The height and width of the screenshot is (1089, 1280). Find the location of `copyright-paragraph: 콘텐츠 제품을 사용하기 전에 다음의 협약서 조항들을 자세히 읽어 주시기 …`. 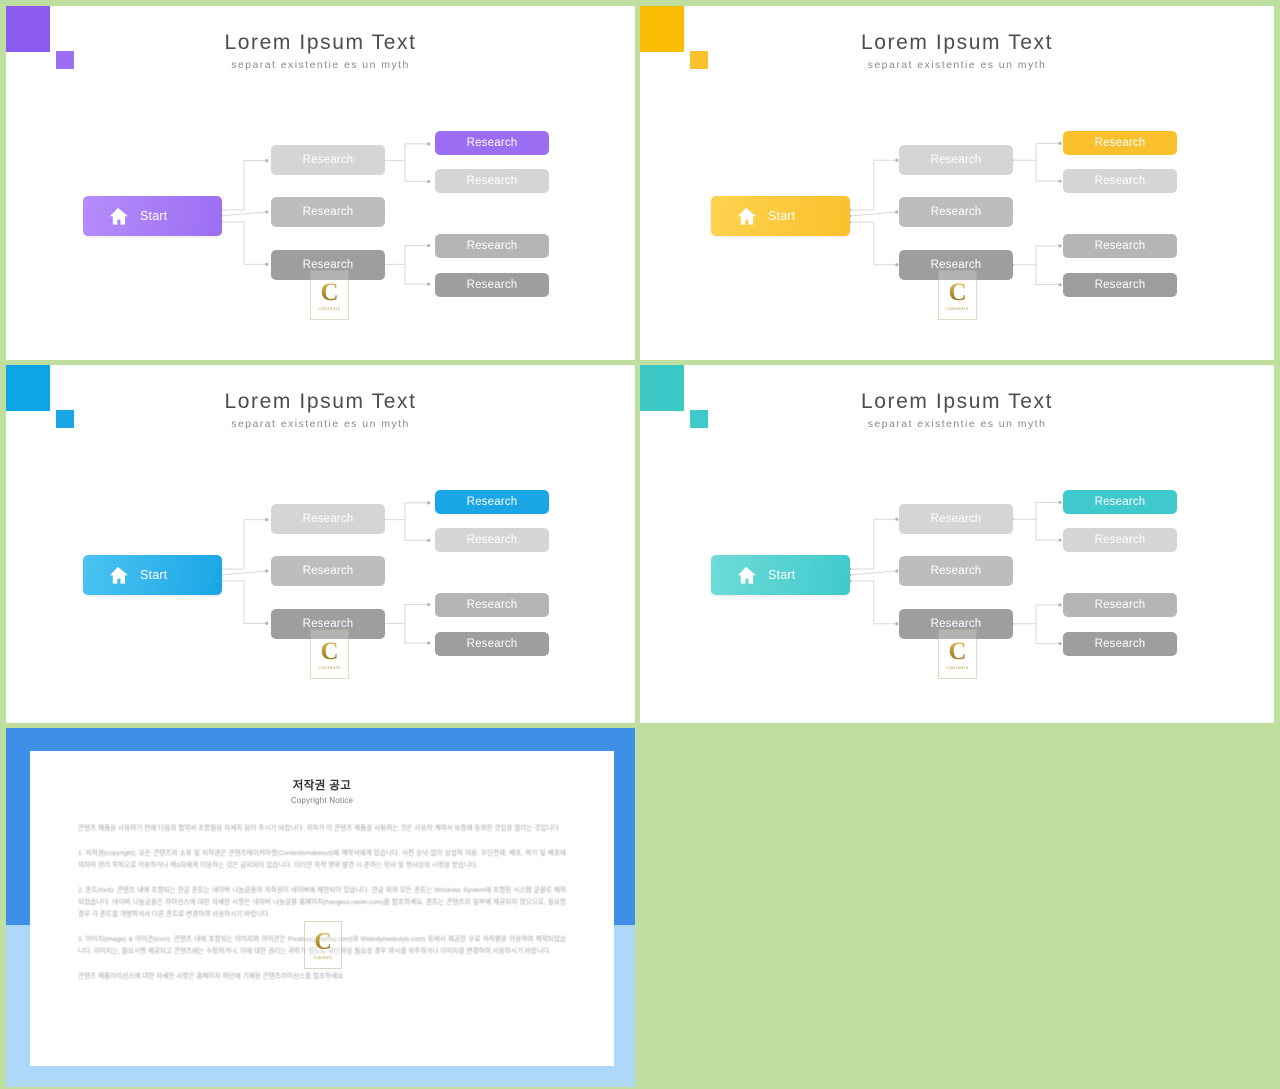

copyright-paragraph: 콘텐츠 제품을 사용하기 전에 다음의 협약서 조항들을 자세히 읽어 주시기 … is located at coordinates (319, 828).